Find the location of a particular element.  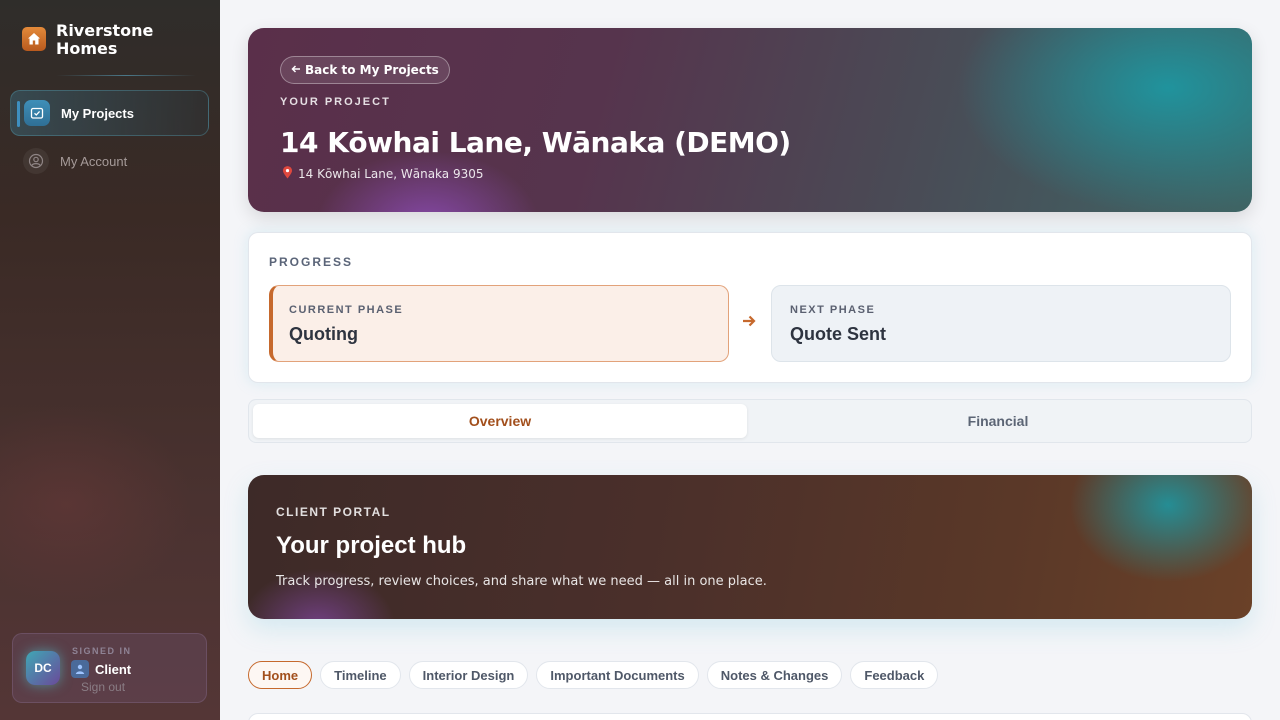

next-phase-card: NEXT PHASE Quote Sent is located at coordinates (1001, 323).